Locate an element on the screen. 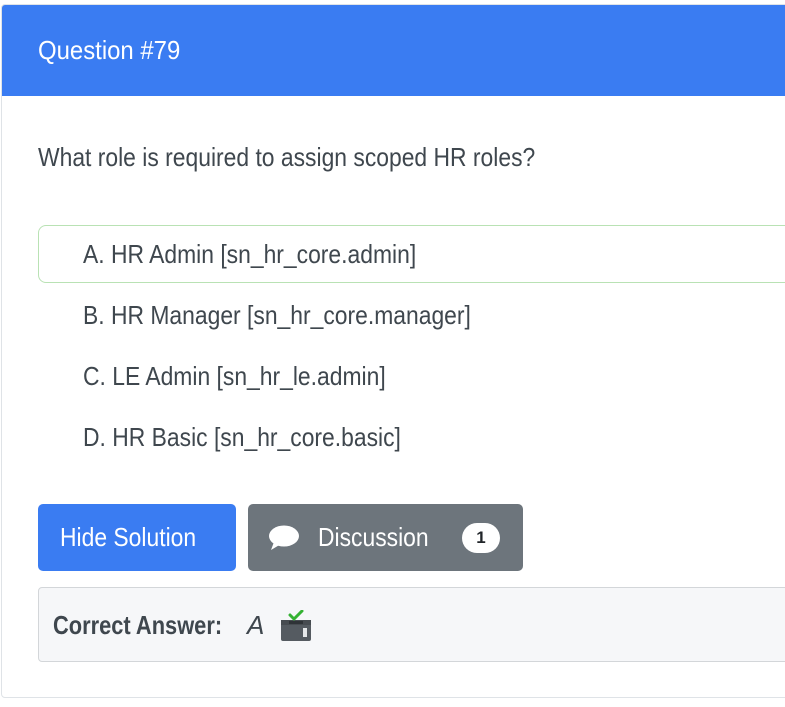 The height and width of the screenshot is (707, 785). card-header: Question #79 is located at coordinates (393, 50).